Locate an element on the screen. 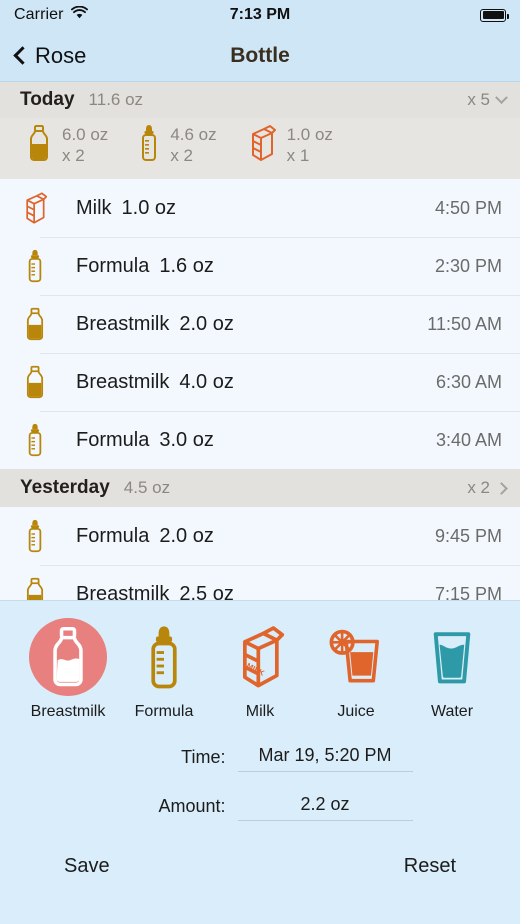 This screenshot has width=520, height=924. section-total: 11.6 oz is located at coordinates (116, 99).